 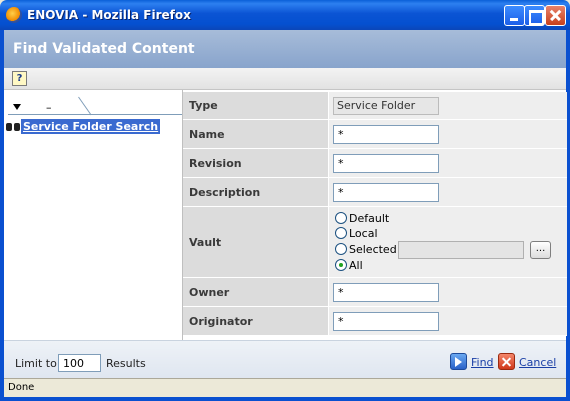 I want to click on tab-edge, so click(x=85, y=106).